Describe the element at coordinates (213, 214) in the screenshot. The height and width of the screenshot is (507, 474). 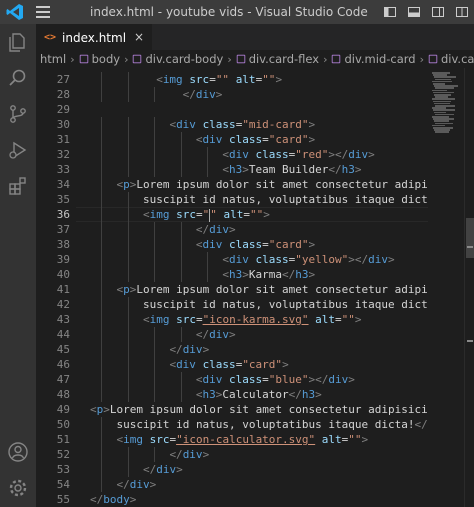
I see `code-token: "` at that location.